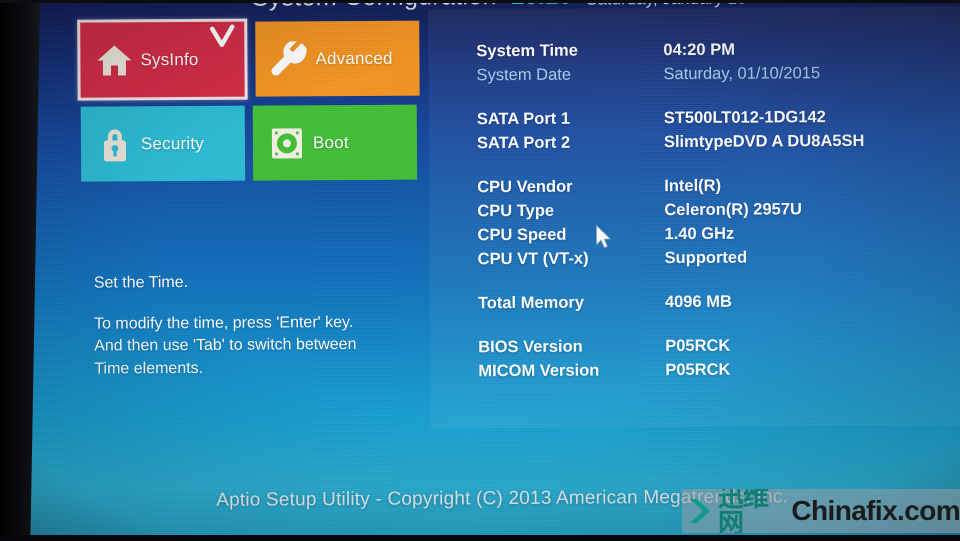 Image resolution: width=960 pixels, height=541 pixels. I want to click on tile-row-1: SysInfo Advanced, so click(248, 59).